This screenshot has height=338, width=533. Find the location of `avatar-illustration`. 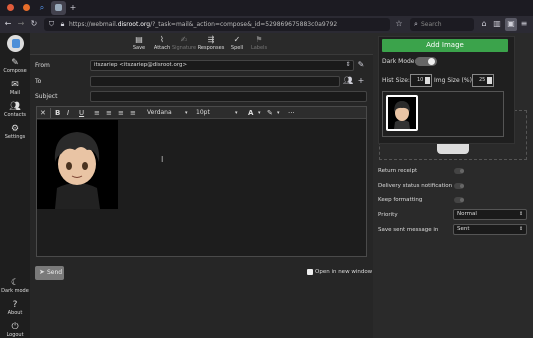

avatar-illustration is located at coordinates (77, 164).